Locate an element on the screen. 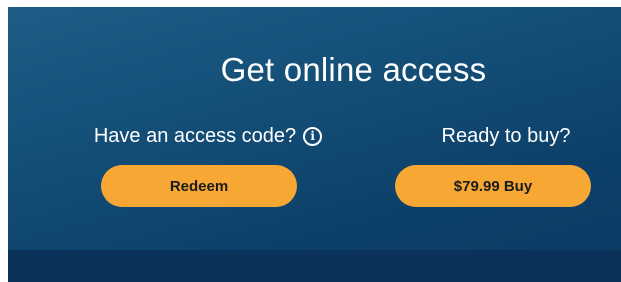 Image resolution: width=621 pixels, height=282 pixels. purchase-prompt: Ready to buy? is located at coordinates (506, 136).